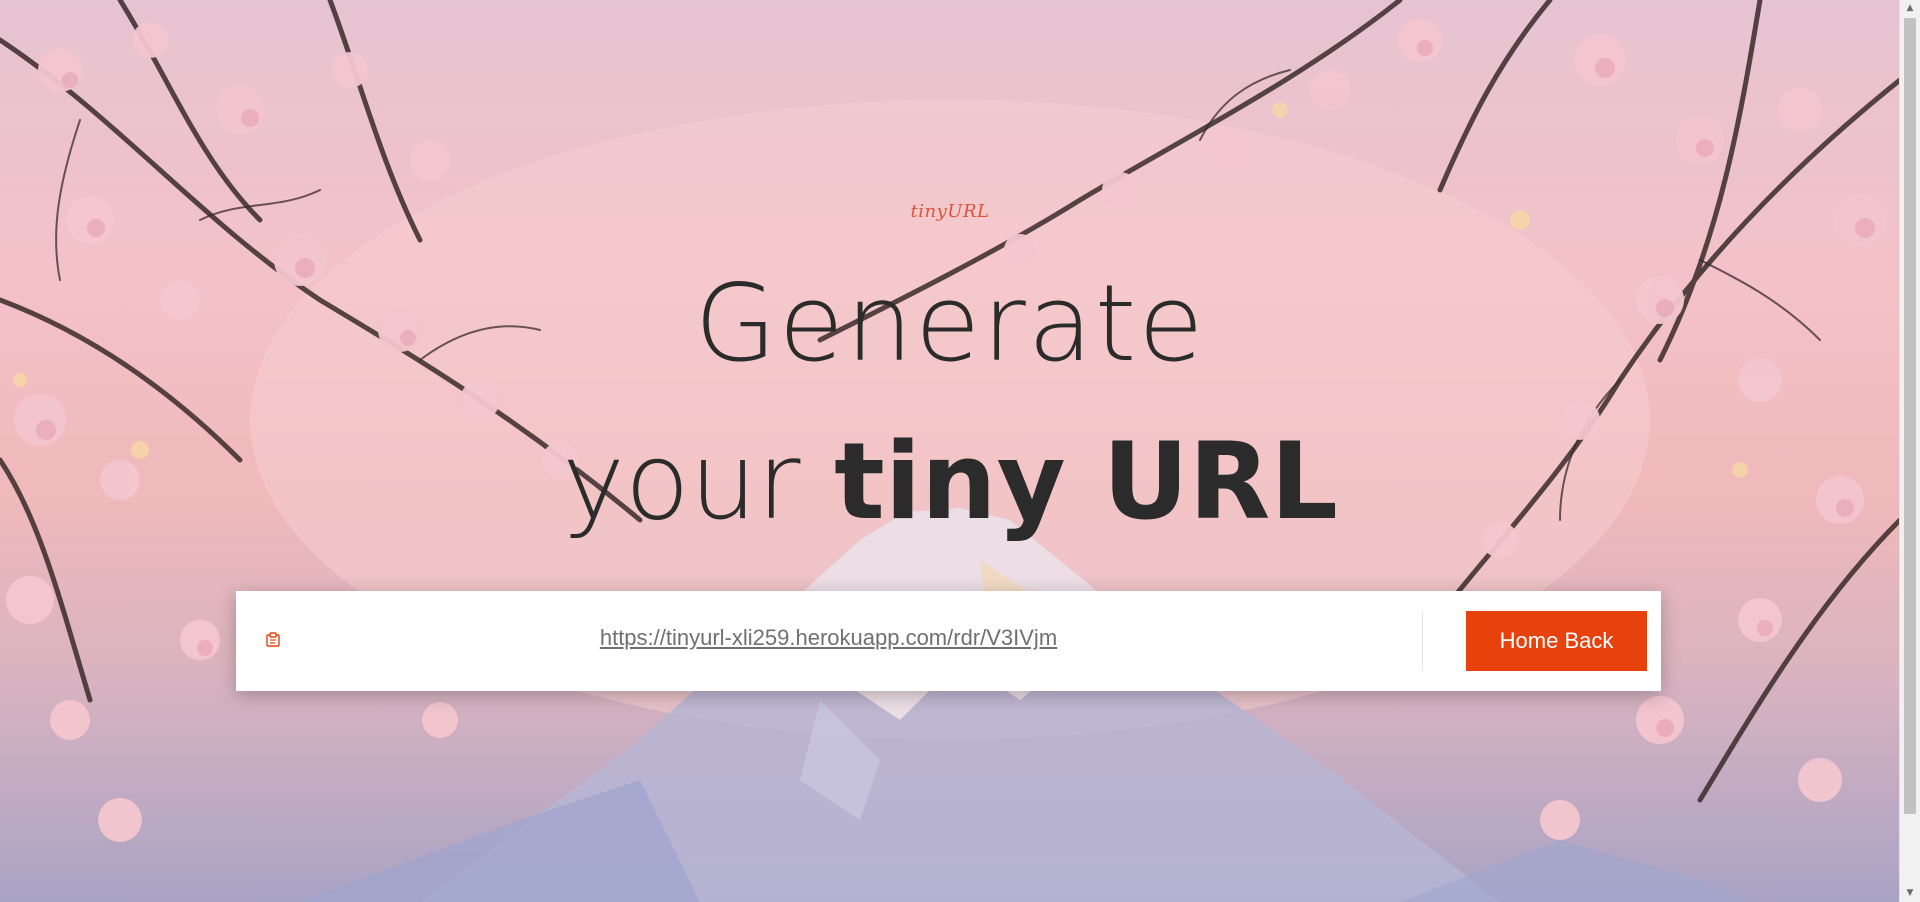 Image resolution: width=1920 pixels, height=902 pixels. I want to click on scroll-down-arrow-icon: ▼, so click(1910, 893).